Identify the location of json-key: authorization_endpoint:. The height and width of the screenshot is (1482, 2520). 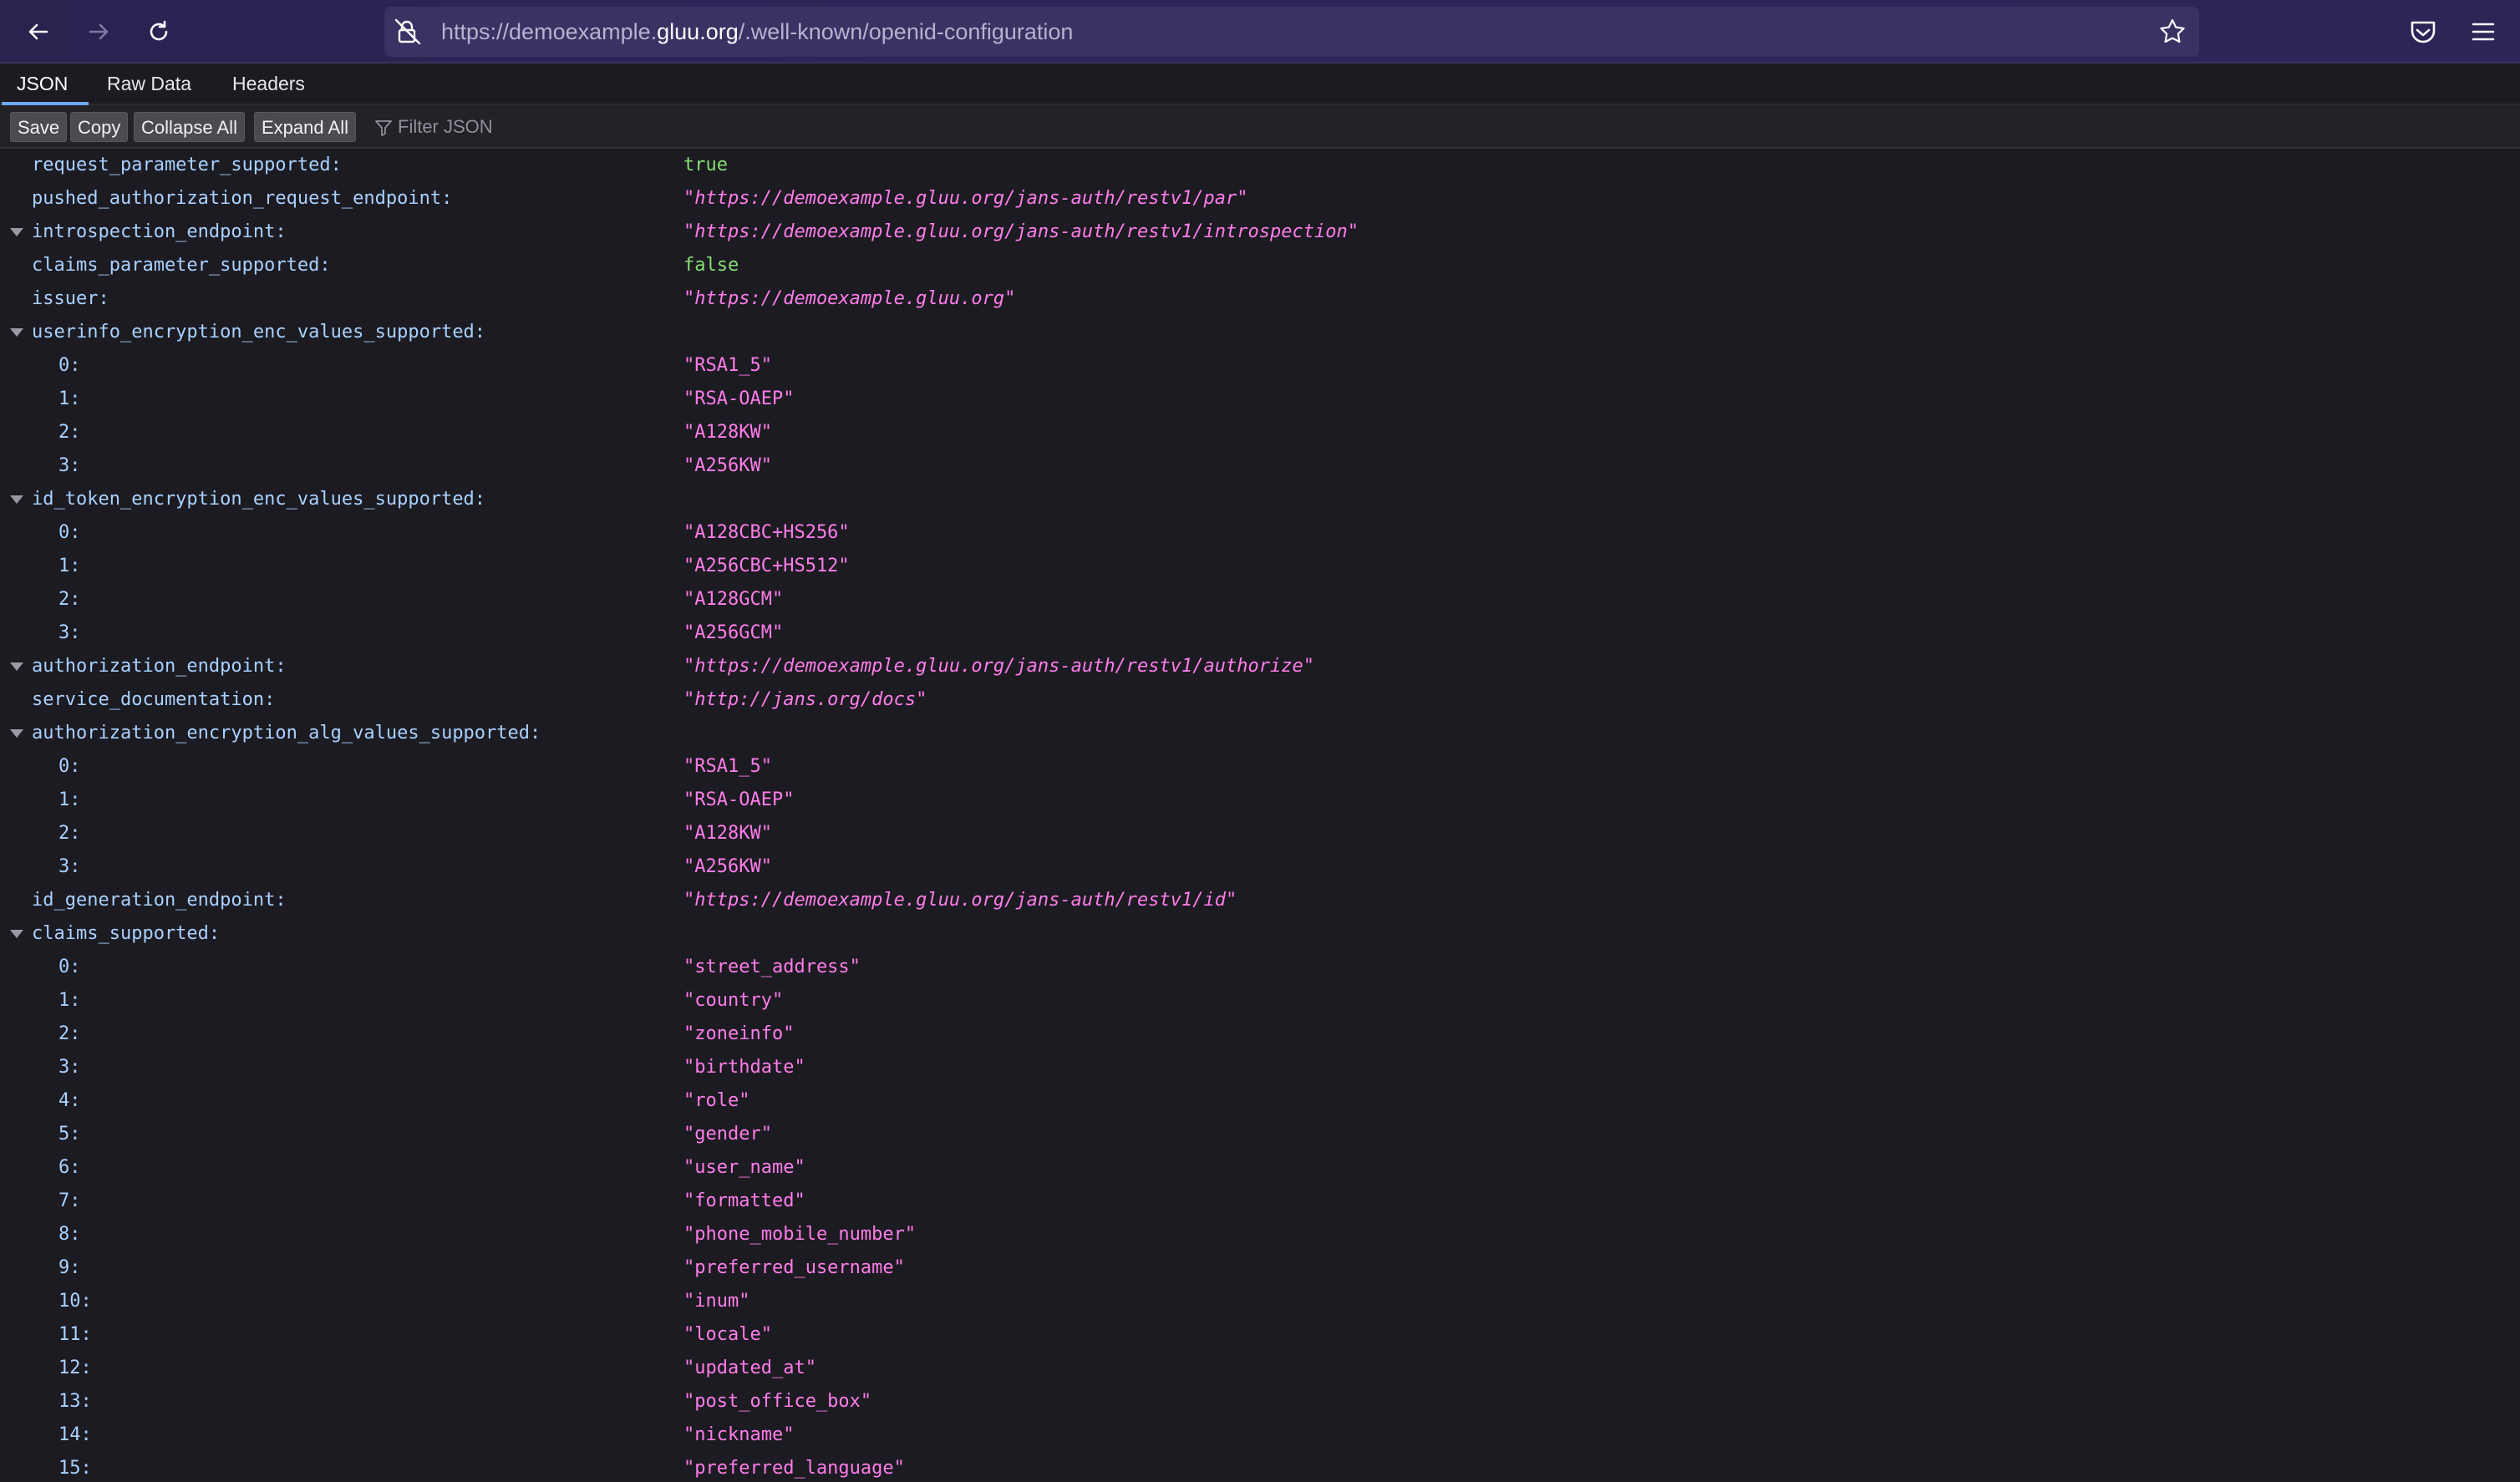
(159, 667).